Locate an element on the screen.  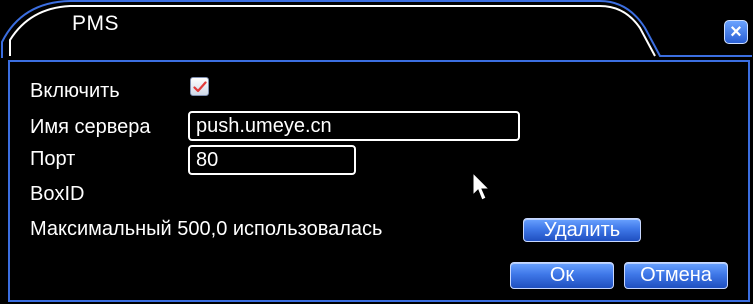
close-icon: × is located at coordinates (736, 32).